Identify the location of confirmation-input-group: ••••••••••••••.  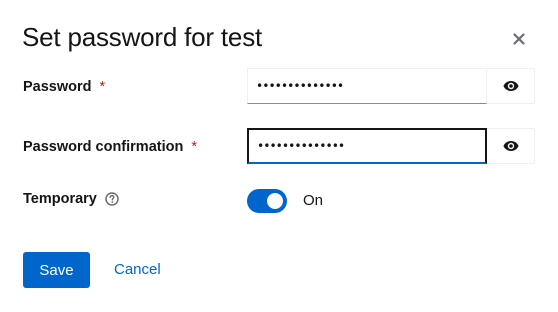
(391, 146).